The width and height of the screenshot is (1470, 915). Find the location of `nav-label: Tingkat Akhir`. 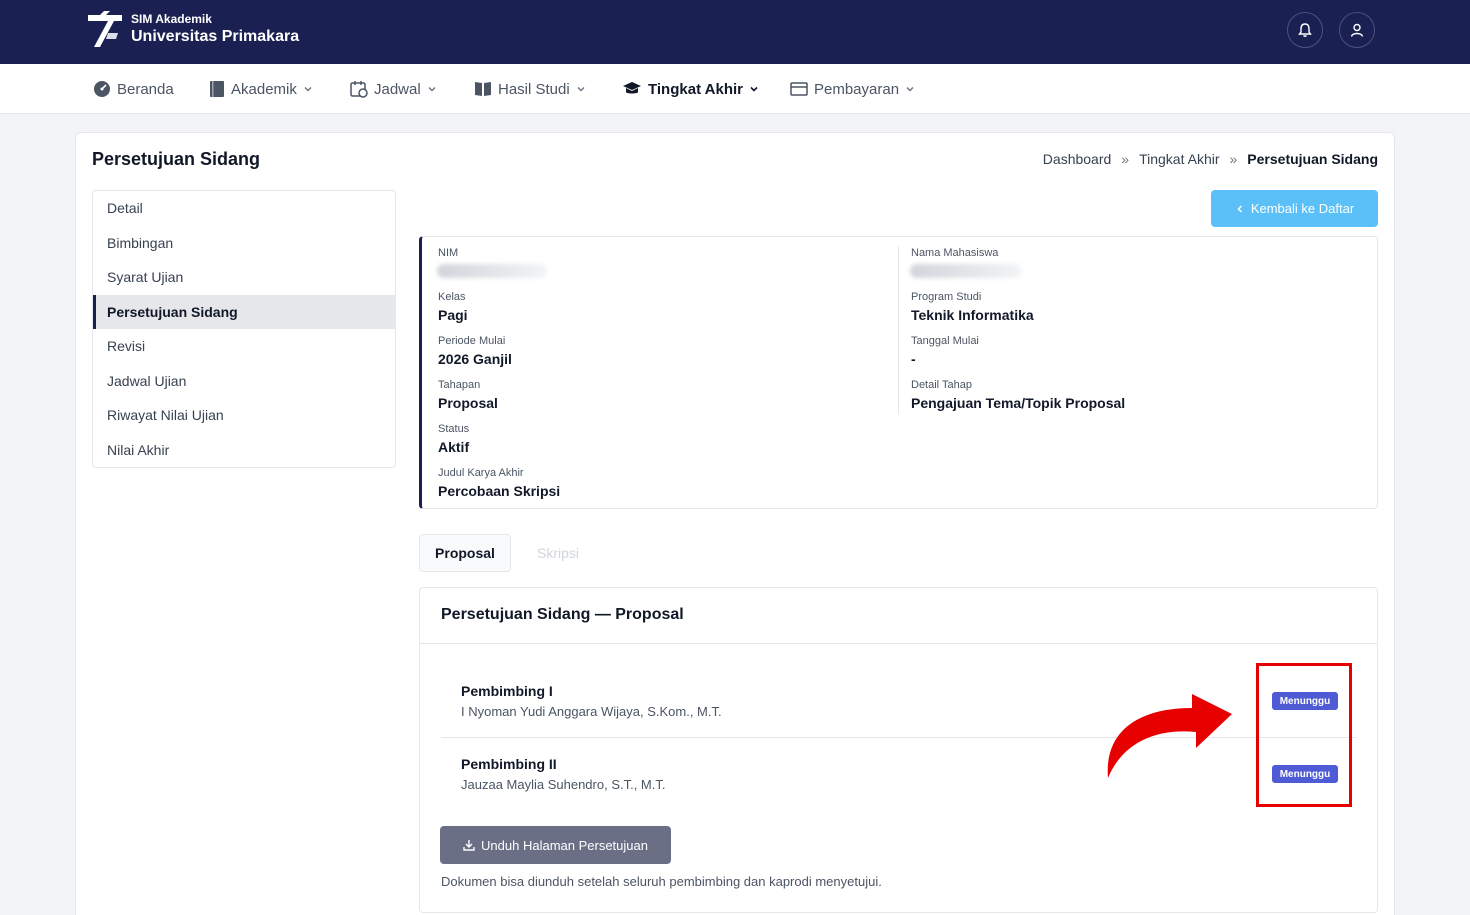

nav-label: Tingkat Akhir is located at coordinates (696, 89).